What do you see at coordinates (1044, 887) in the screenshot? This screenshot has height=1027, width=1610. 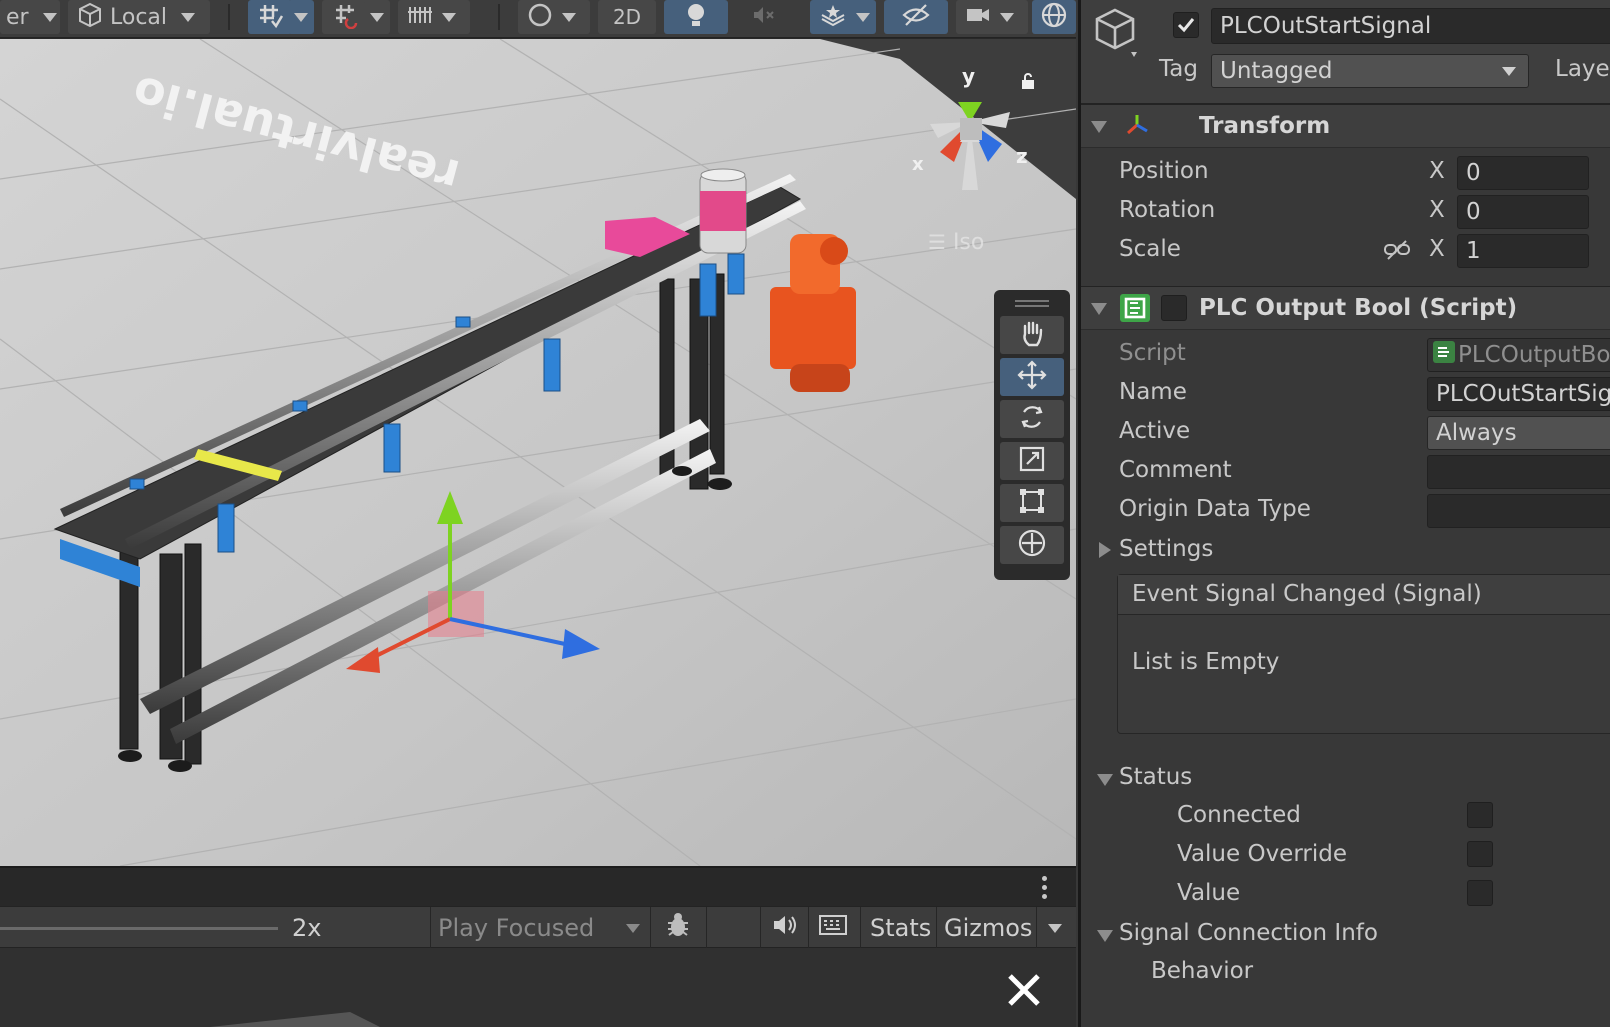 I see `kebab-menu-icon` at bounding box center [1044, 887].